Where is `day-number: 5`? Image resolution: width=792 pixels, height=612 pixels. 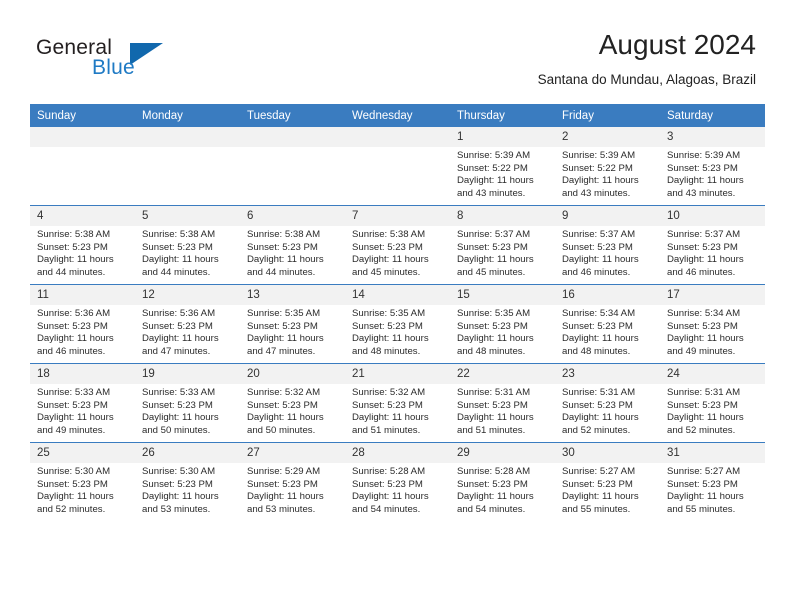
day-number: 5 is located at coordinates (187, 216).